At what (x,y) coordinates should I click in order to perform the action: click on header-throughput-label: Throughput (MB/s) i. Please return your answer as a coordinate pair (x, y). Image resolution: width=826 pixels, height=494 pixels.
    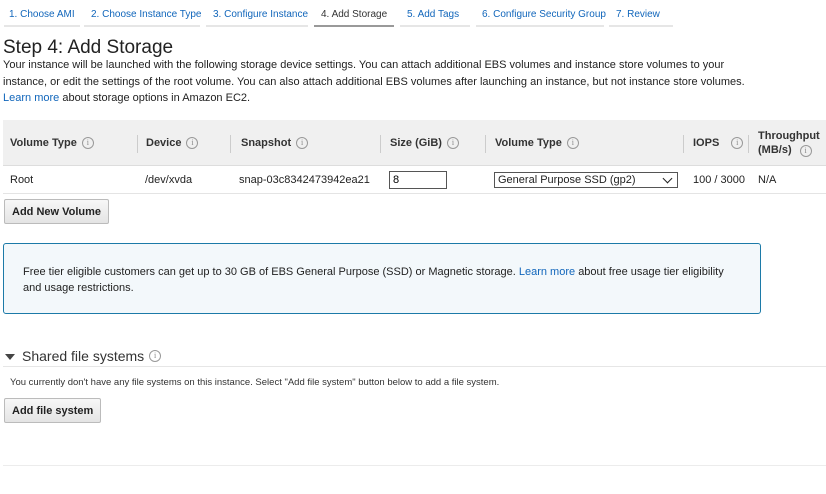
    Looking at the image, I should click on (789, 143).